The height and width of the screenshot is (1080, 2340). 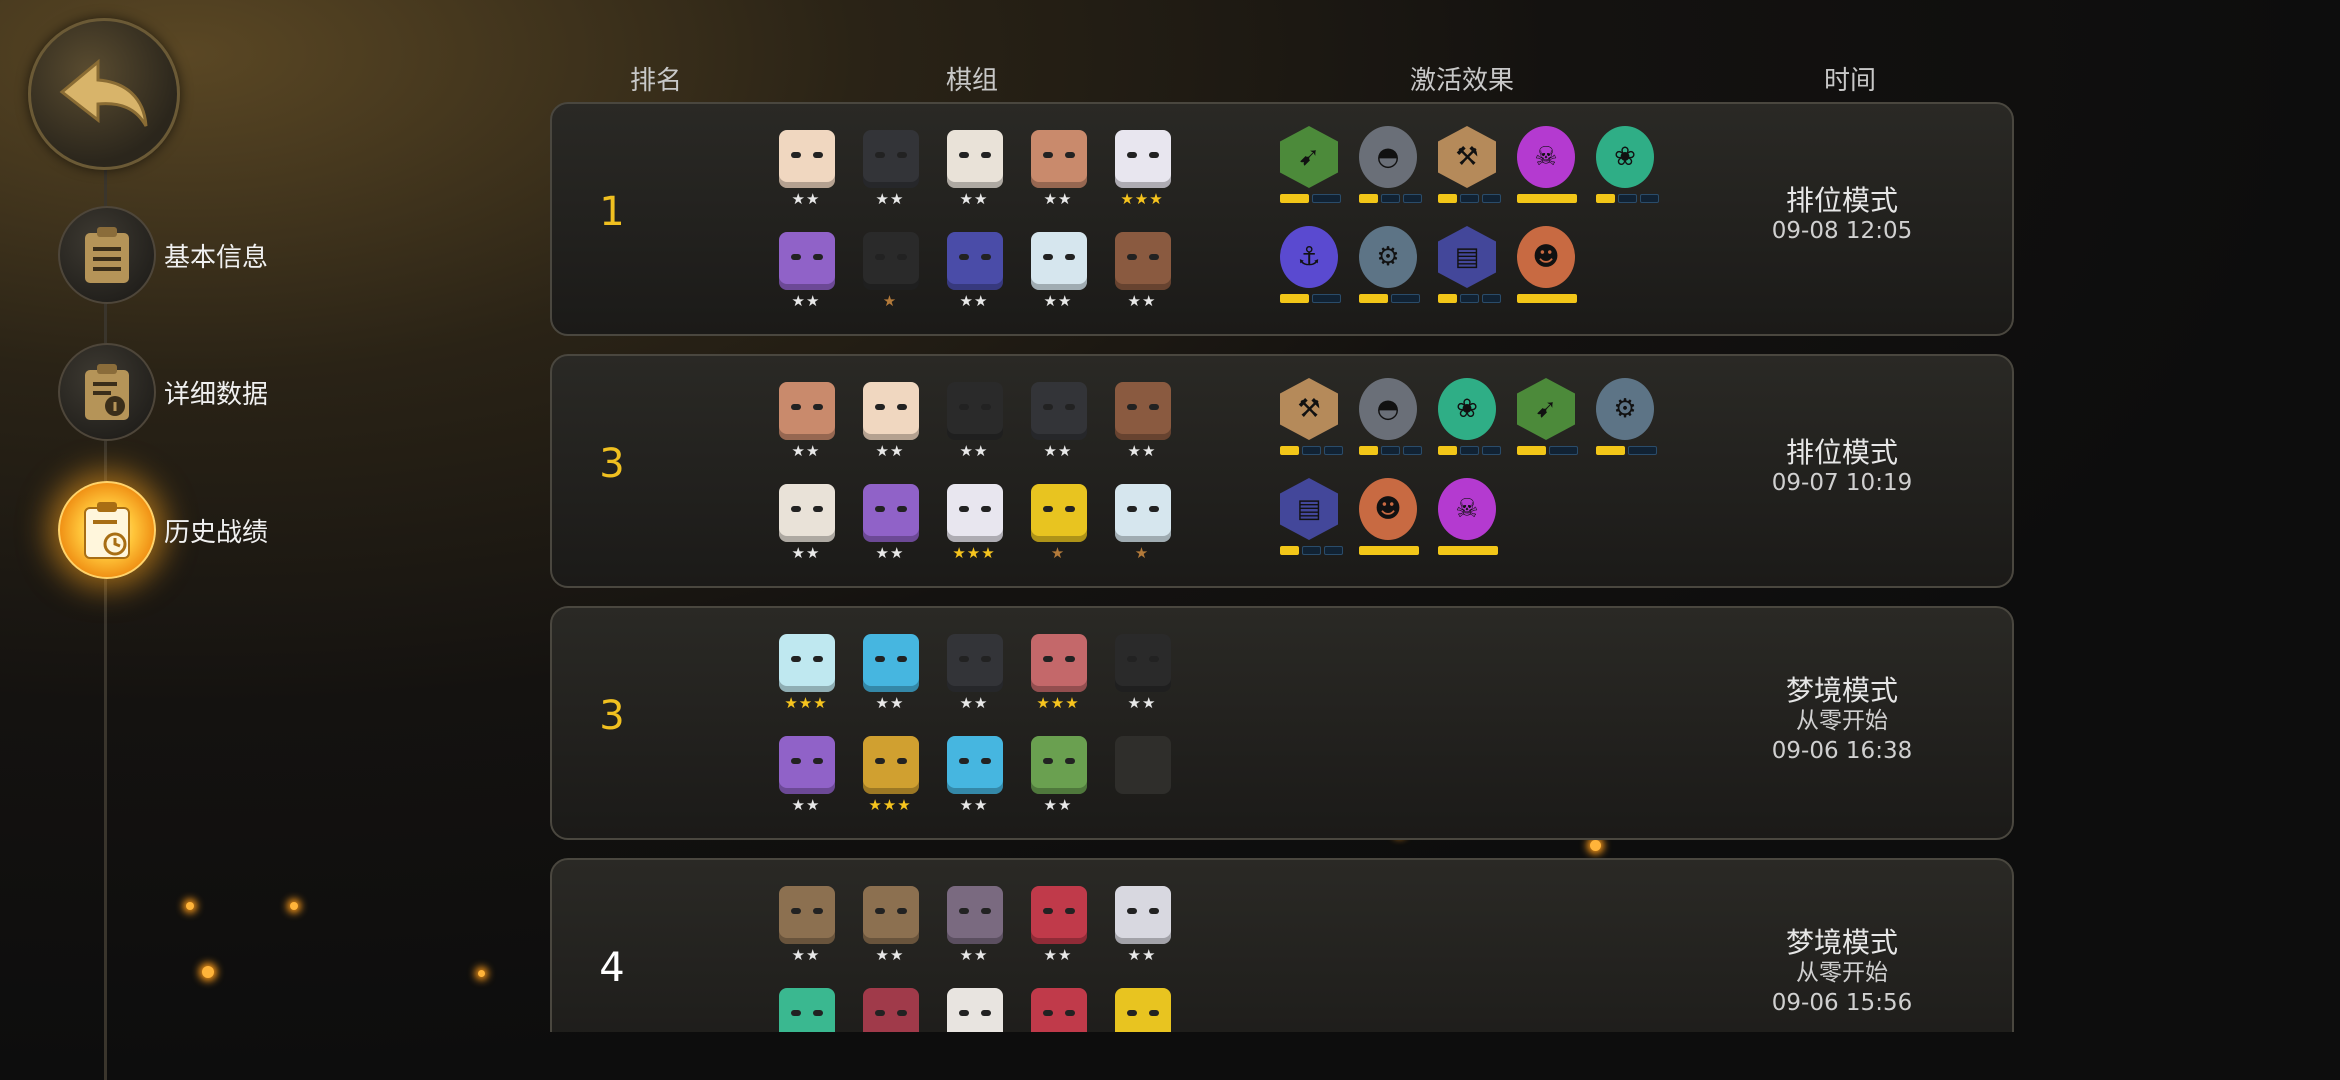 What do you see at coordinates (1842, 483) in the screenshot?
I see `match-time: 09-07 10:19` at bounding box center [1842, 483].